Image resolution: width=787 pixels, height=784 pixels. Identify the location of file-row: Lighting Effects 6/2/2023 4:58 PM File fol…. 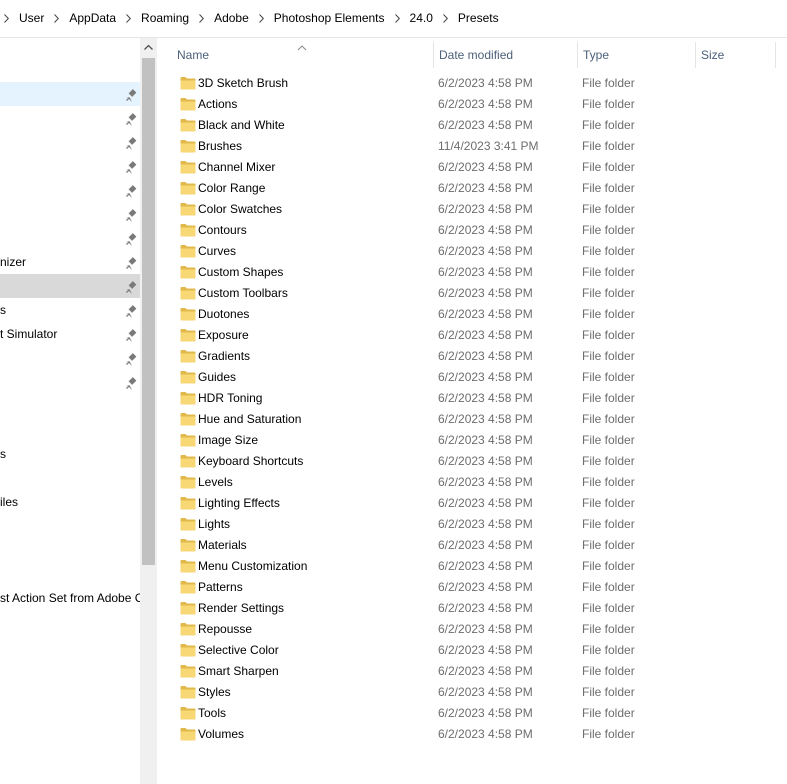
(467, 503).